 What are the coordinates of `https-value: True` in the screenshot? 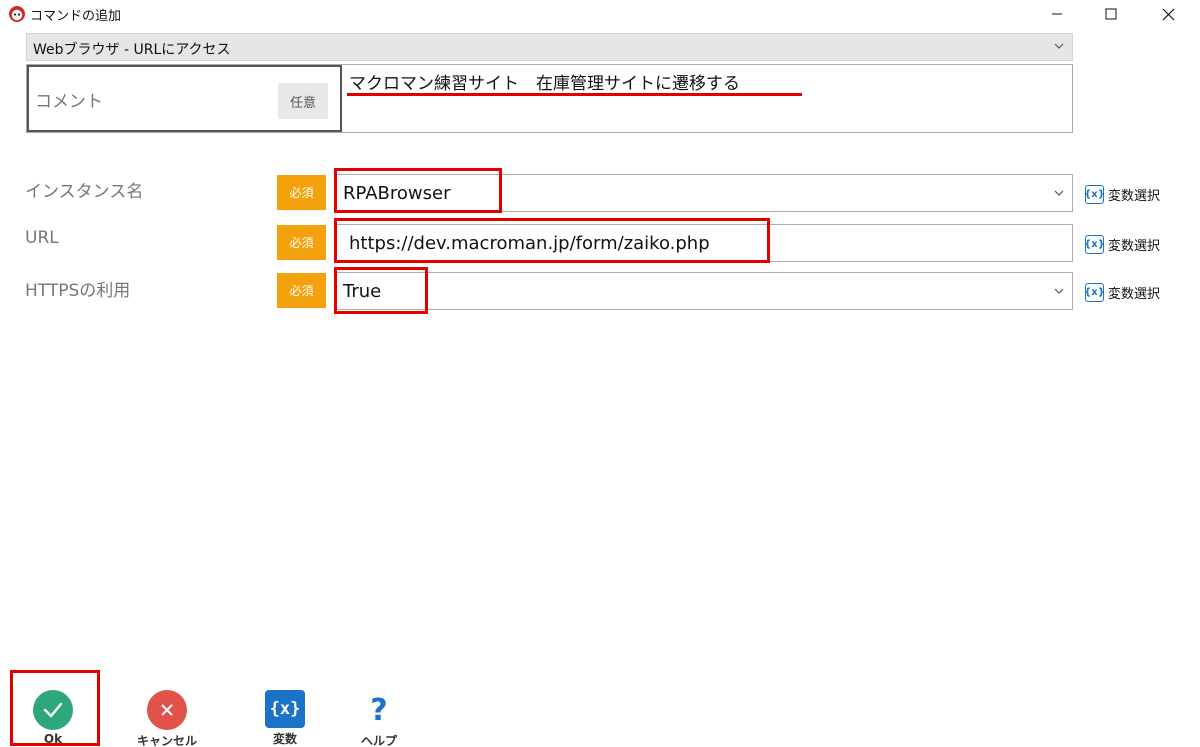 It's located at (362, 291).